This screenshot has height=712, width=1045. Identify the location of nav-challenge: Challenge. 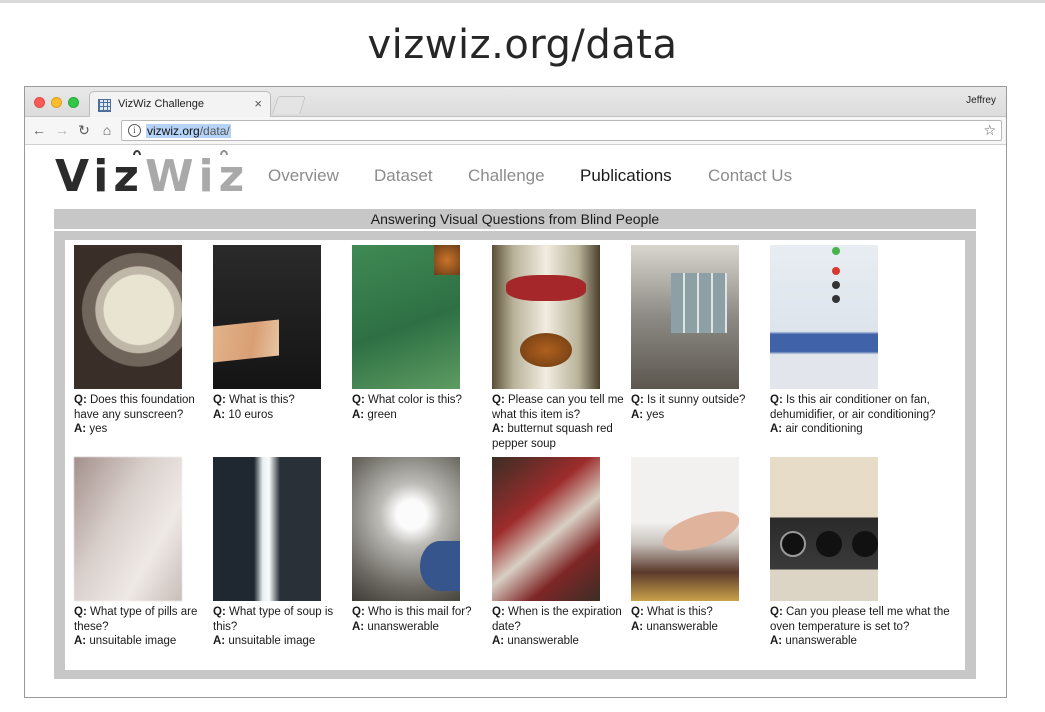
(506, 176).